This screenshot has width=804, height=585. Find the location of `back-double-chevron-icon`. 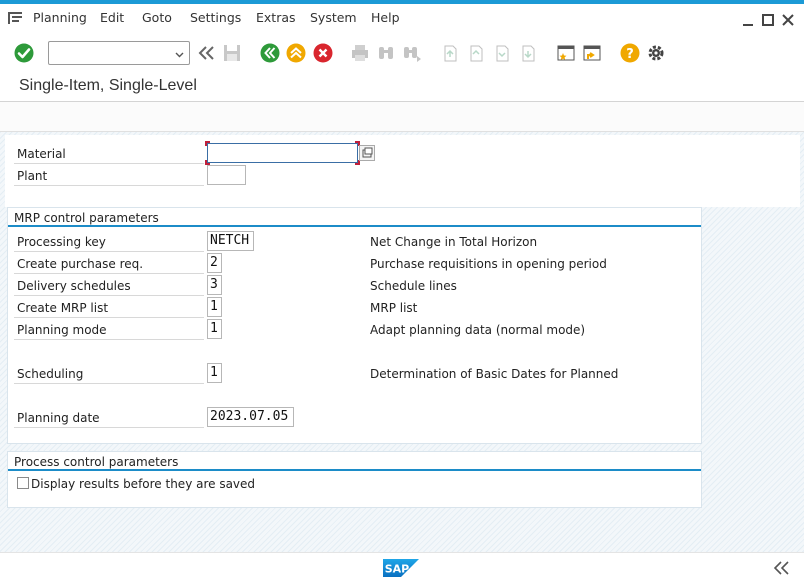

back-double-chevron-icon is located at coordinates (206, 53).